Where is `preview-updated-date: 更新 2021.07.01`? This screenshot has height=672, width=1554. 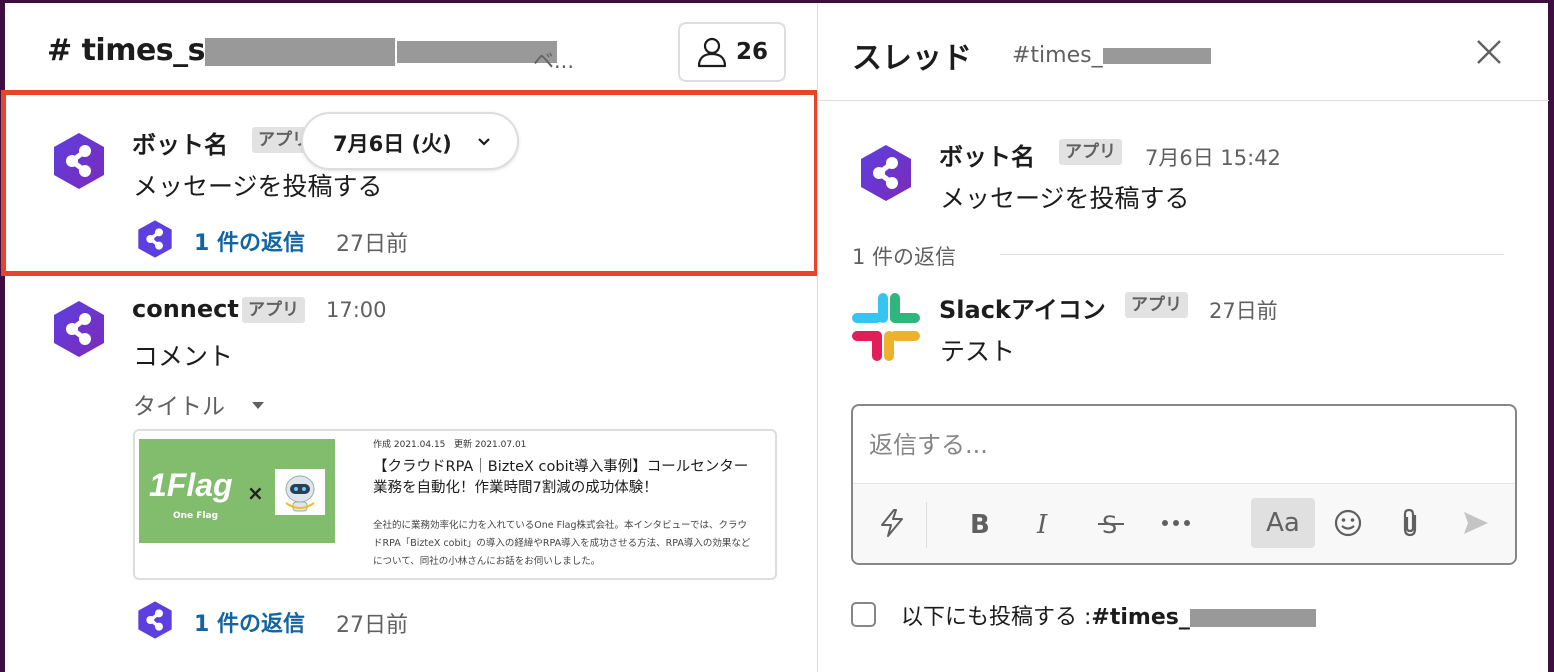 preview-updated-date: 更新 2021.07.01 is located at coordinates (490, 445).